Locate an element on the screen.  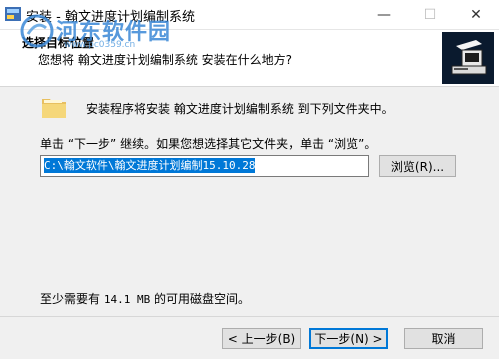
minimize-icon: — is located at coordinates (384, 15).